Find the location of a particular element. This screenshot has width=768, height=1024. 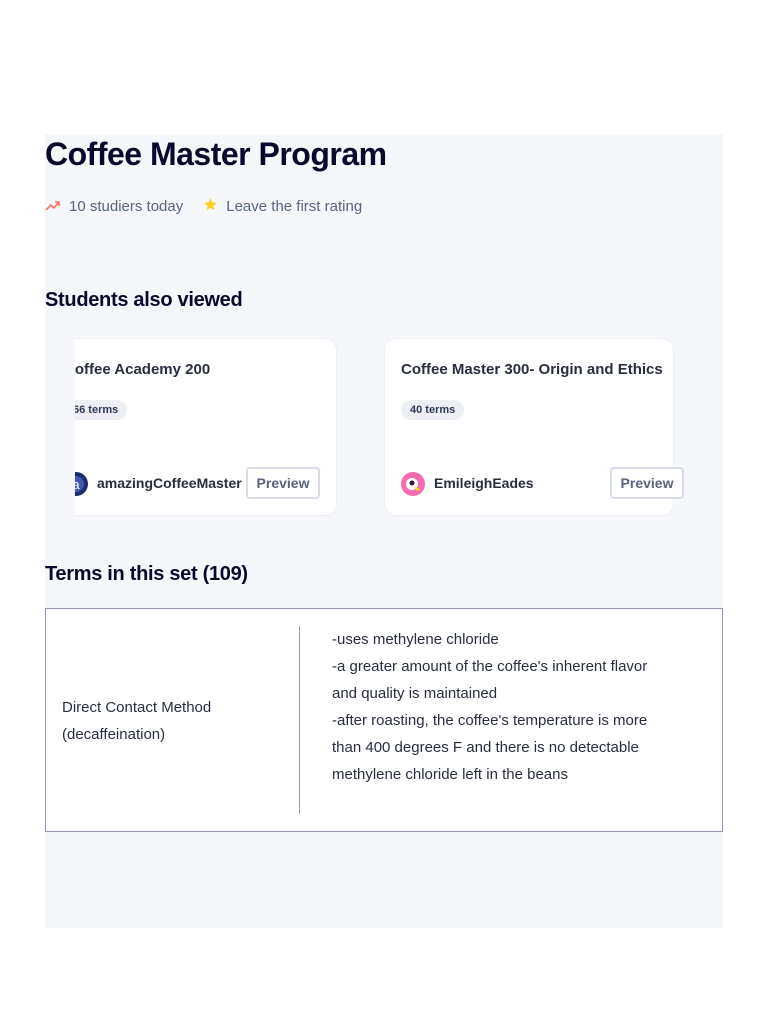

studiers-stat: 10 studiers today is located at coordinates (114, 206).